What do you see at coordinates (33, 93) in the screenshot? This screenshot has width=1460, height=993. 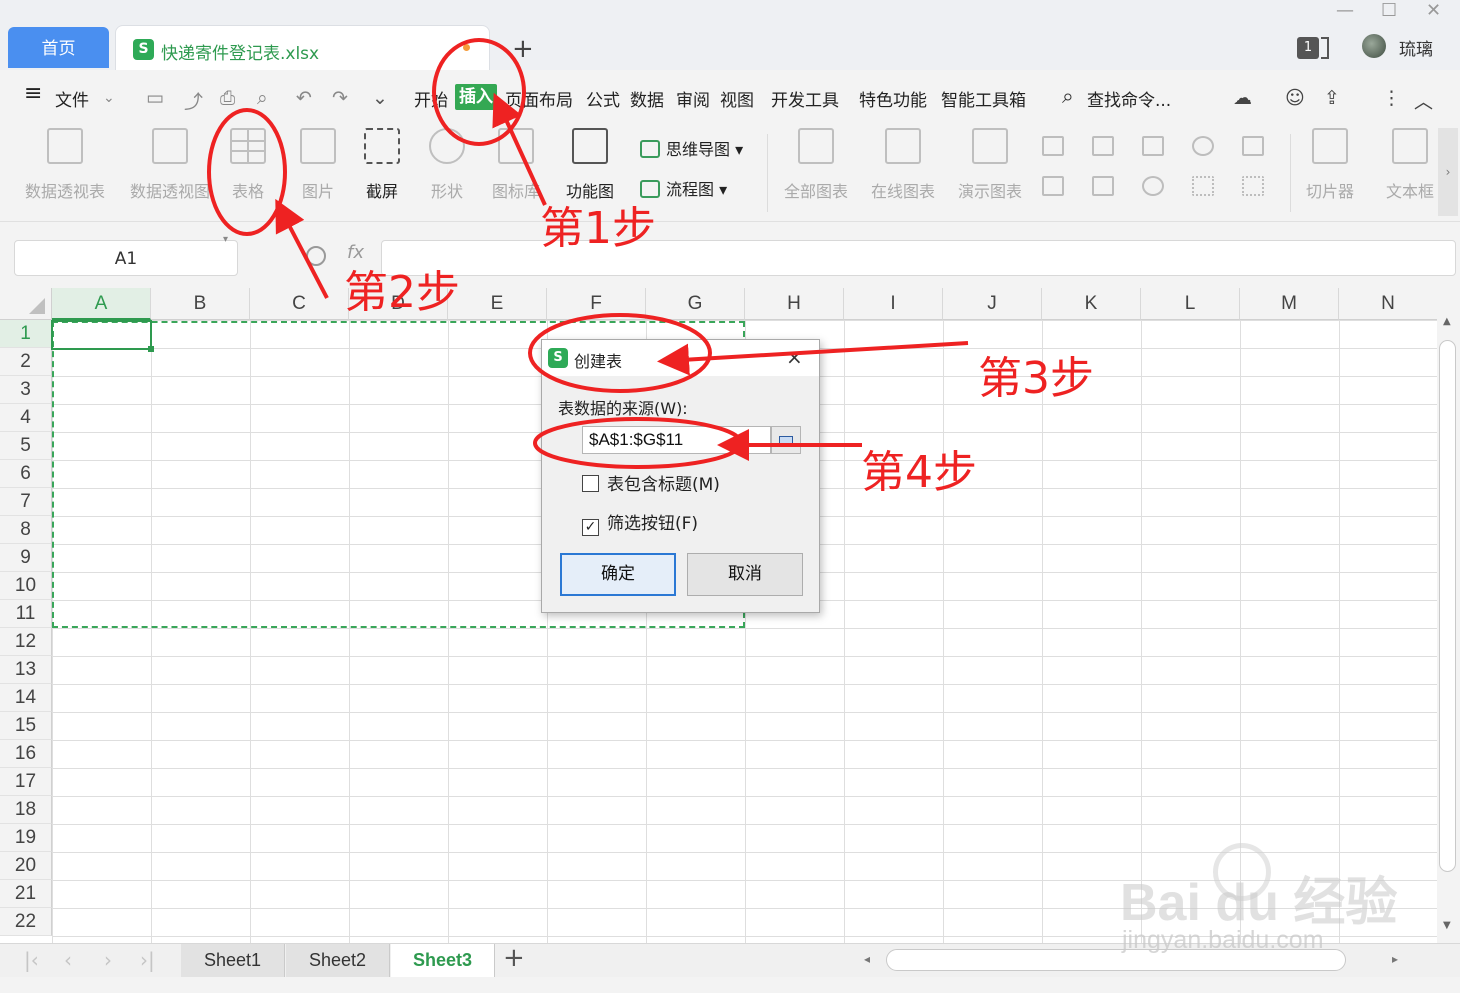 I see `hamburger-icon: ≡` at bounding box center [33, 93].